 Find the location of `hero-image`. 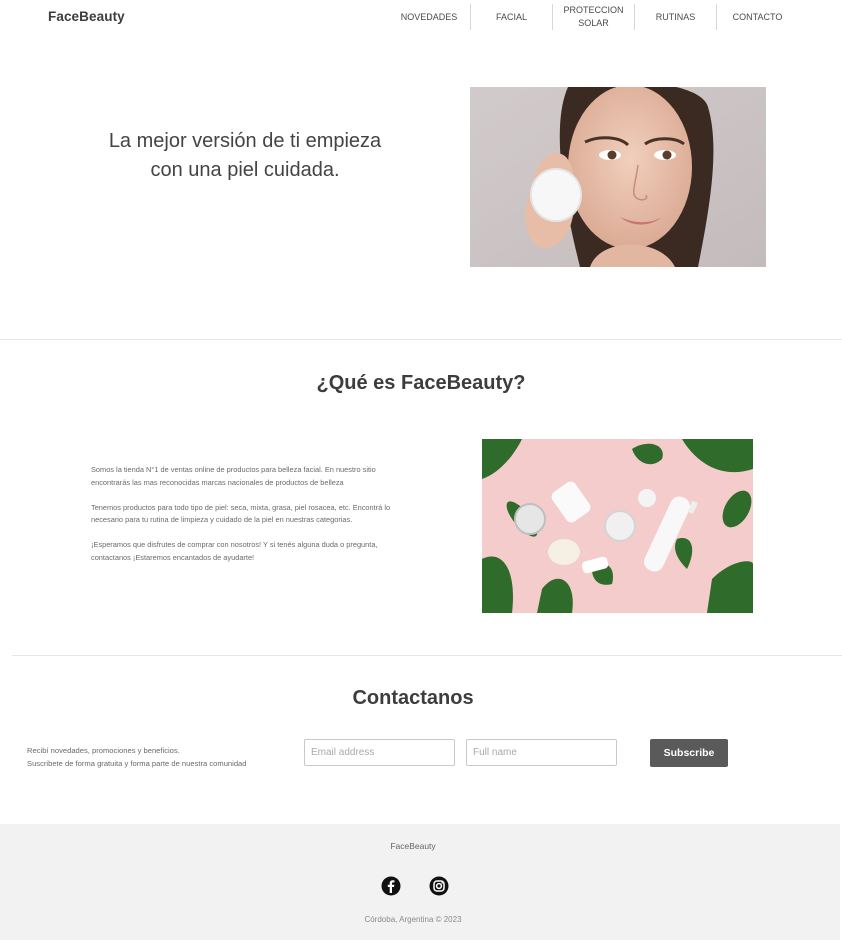

hero-image is located at coordinates (618, 177).